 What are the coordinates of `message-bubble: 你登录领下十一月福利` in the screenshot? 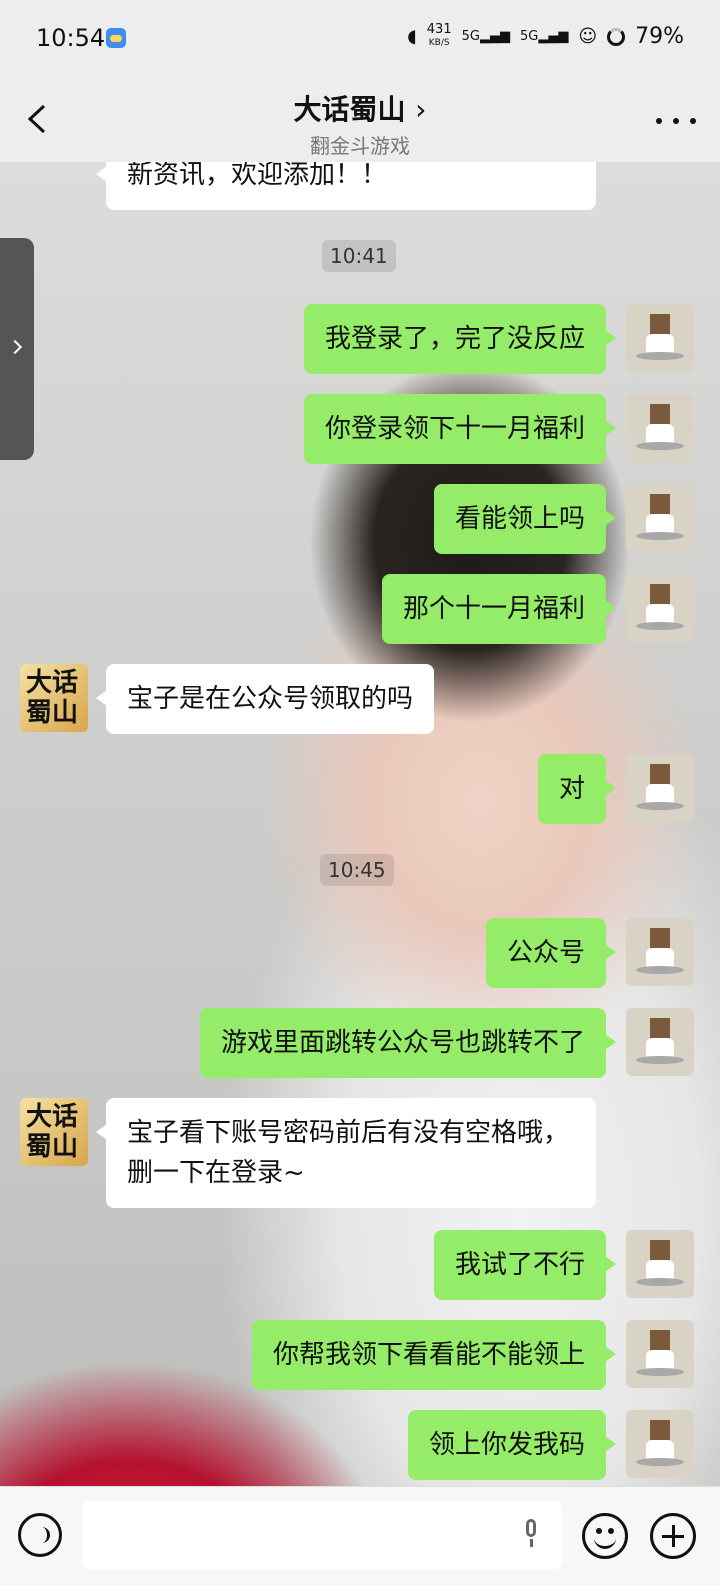 It's located at (460, 429).